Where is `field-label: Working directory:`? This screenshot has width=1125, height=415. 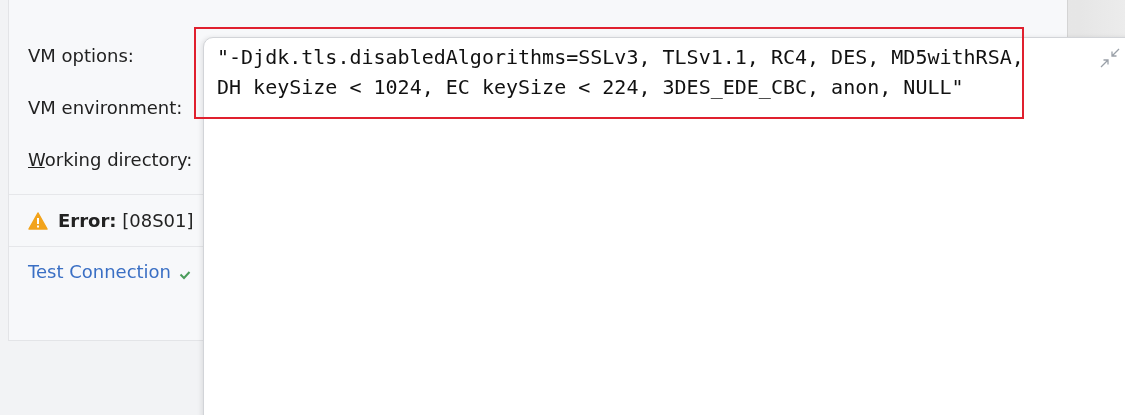 field-label: Working directory: is located at coordinates (110, 160).